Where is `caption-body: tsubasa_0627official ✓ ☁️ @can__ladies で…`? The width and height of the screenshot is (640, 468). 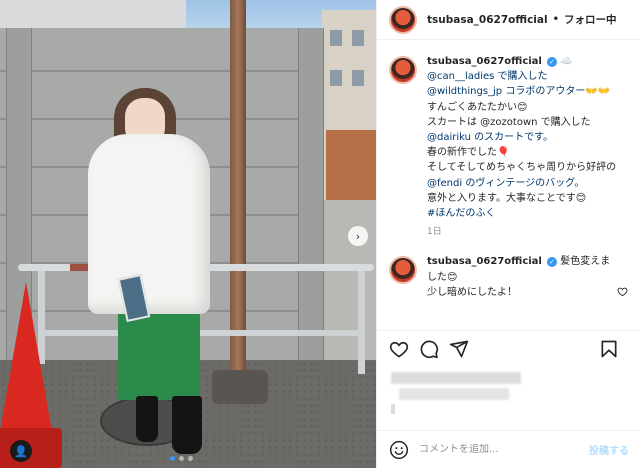 caption-body: tsubasa_0627official ✓ ☁️ @can__ladies で… is located at coordinates (521, 147).